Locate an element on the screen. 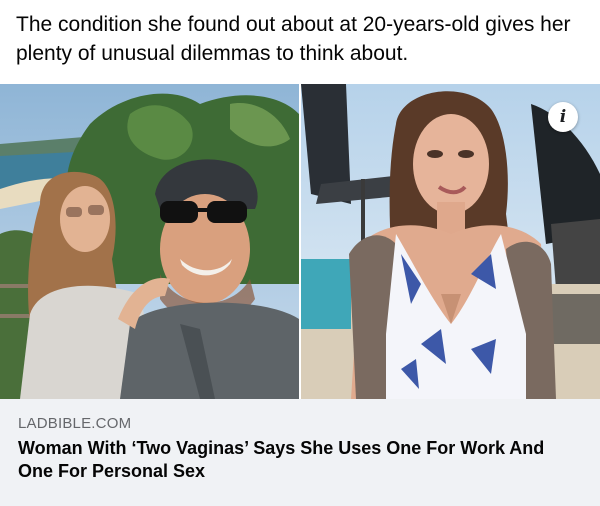 The width and height of the screenshot is (600, 506). info-icon: i is located at coordinates (563, 117).